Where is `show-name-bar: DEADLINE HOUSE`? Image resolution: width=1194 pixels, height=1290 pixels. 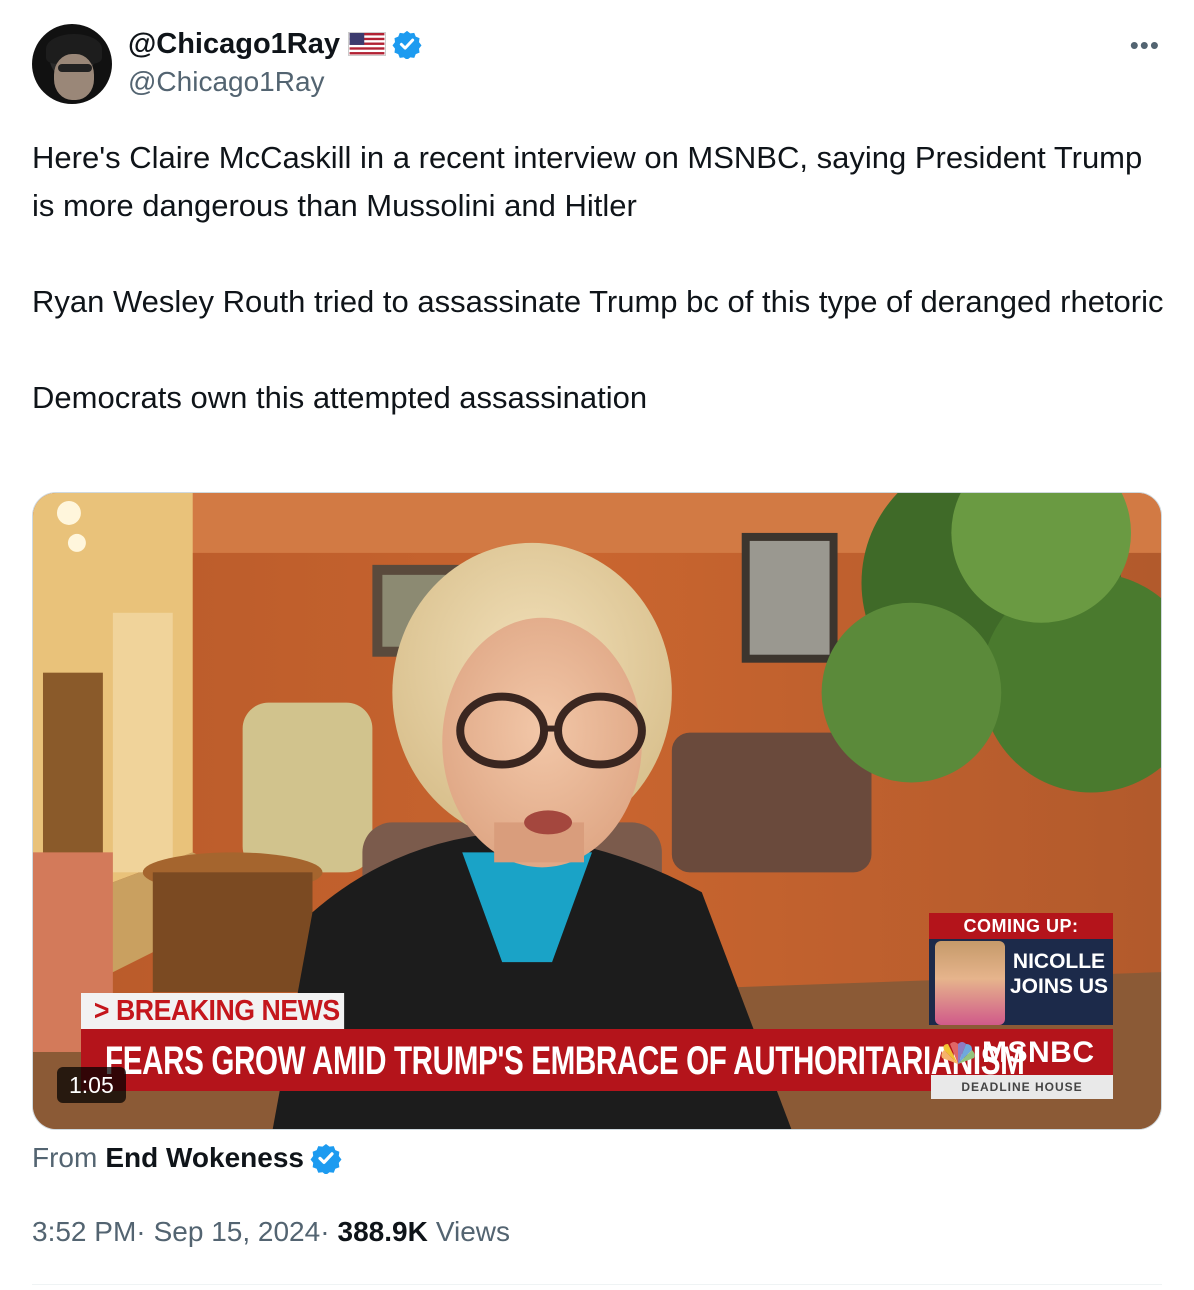
show-name-bar: DEADLINE HOUSE is located at coordinates (1022, 1087).